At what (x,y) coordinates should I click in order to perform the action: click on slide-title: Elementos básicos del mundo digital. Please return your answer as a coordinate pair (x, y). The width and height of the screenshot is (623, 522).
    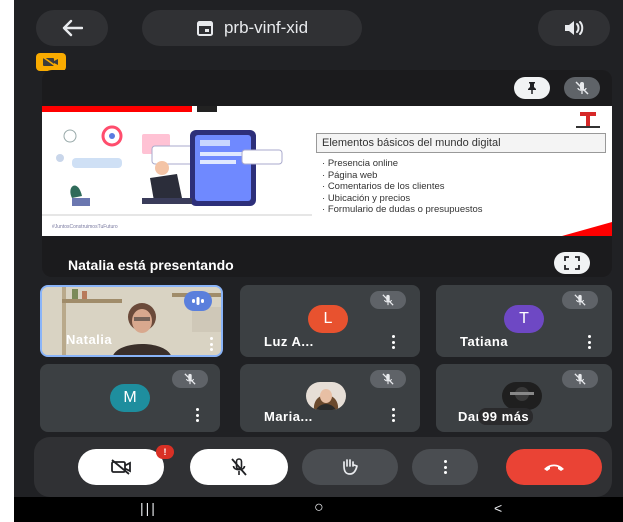
    Looking at the image, I should click on (461, 143).